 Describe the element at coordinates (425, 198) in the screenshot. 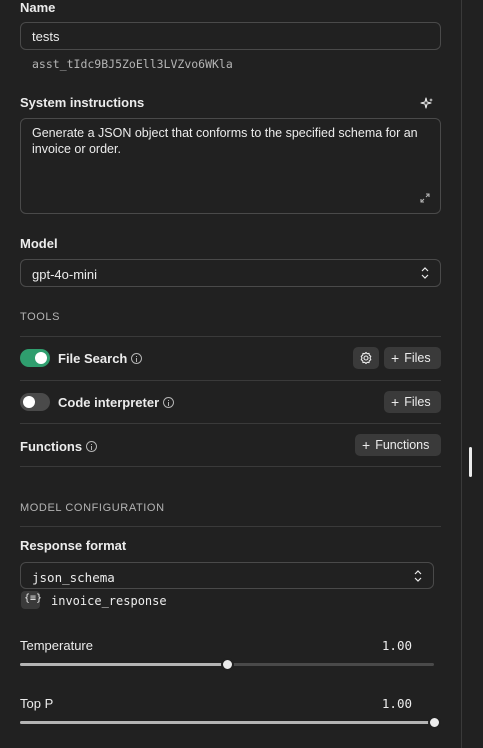

I see `expand-icon` at that location.